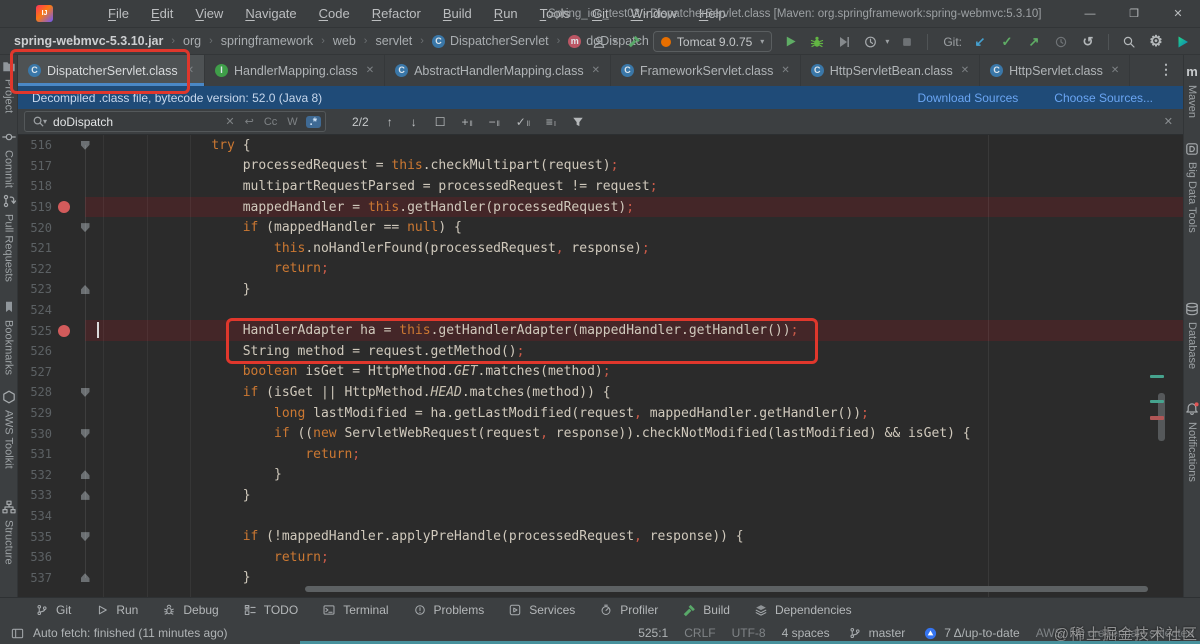  Describe the element at coordinates (292, 122) in the screenshot. I see `words-toggle: W` at that location.